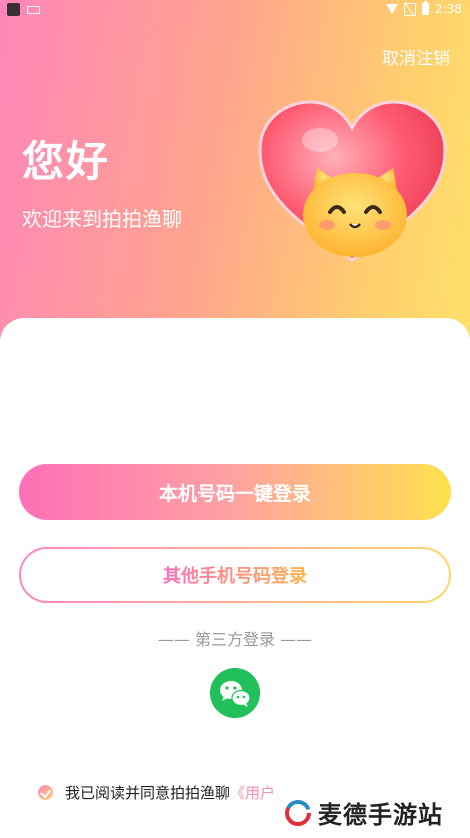 The image size is (470, 838). Describe the element at coordinates (235, 639) in the screenshot. I see `third-party-login-divider: —— 第三方登录 ——` at that location.